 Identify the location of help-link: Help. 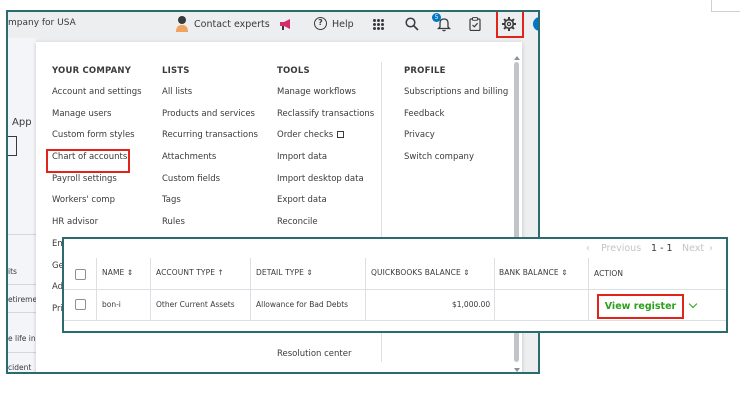
(343, 24).